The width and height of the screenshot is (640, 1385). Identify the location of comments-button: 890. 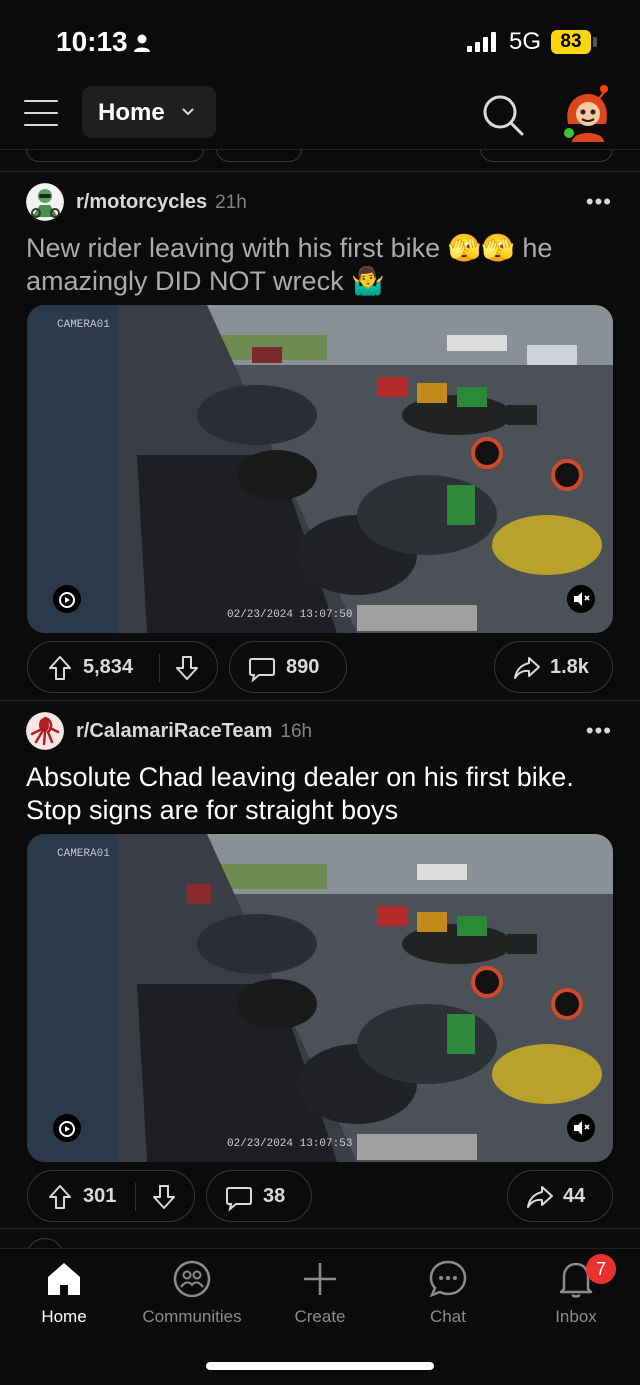
(288, 667).